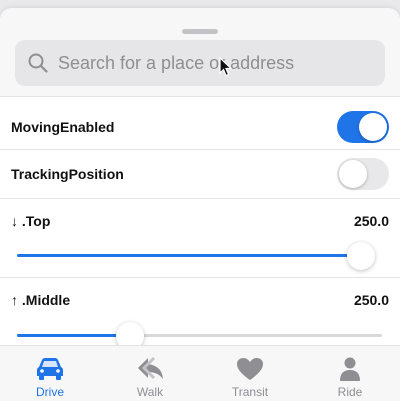 This screenshot has height=401, width=400. Describe the element at coordinates (250, 392) in the screenshot. I see `tab-label: Transit` at that location.